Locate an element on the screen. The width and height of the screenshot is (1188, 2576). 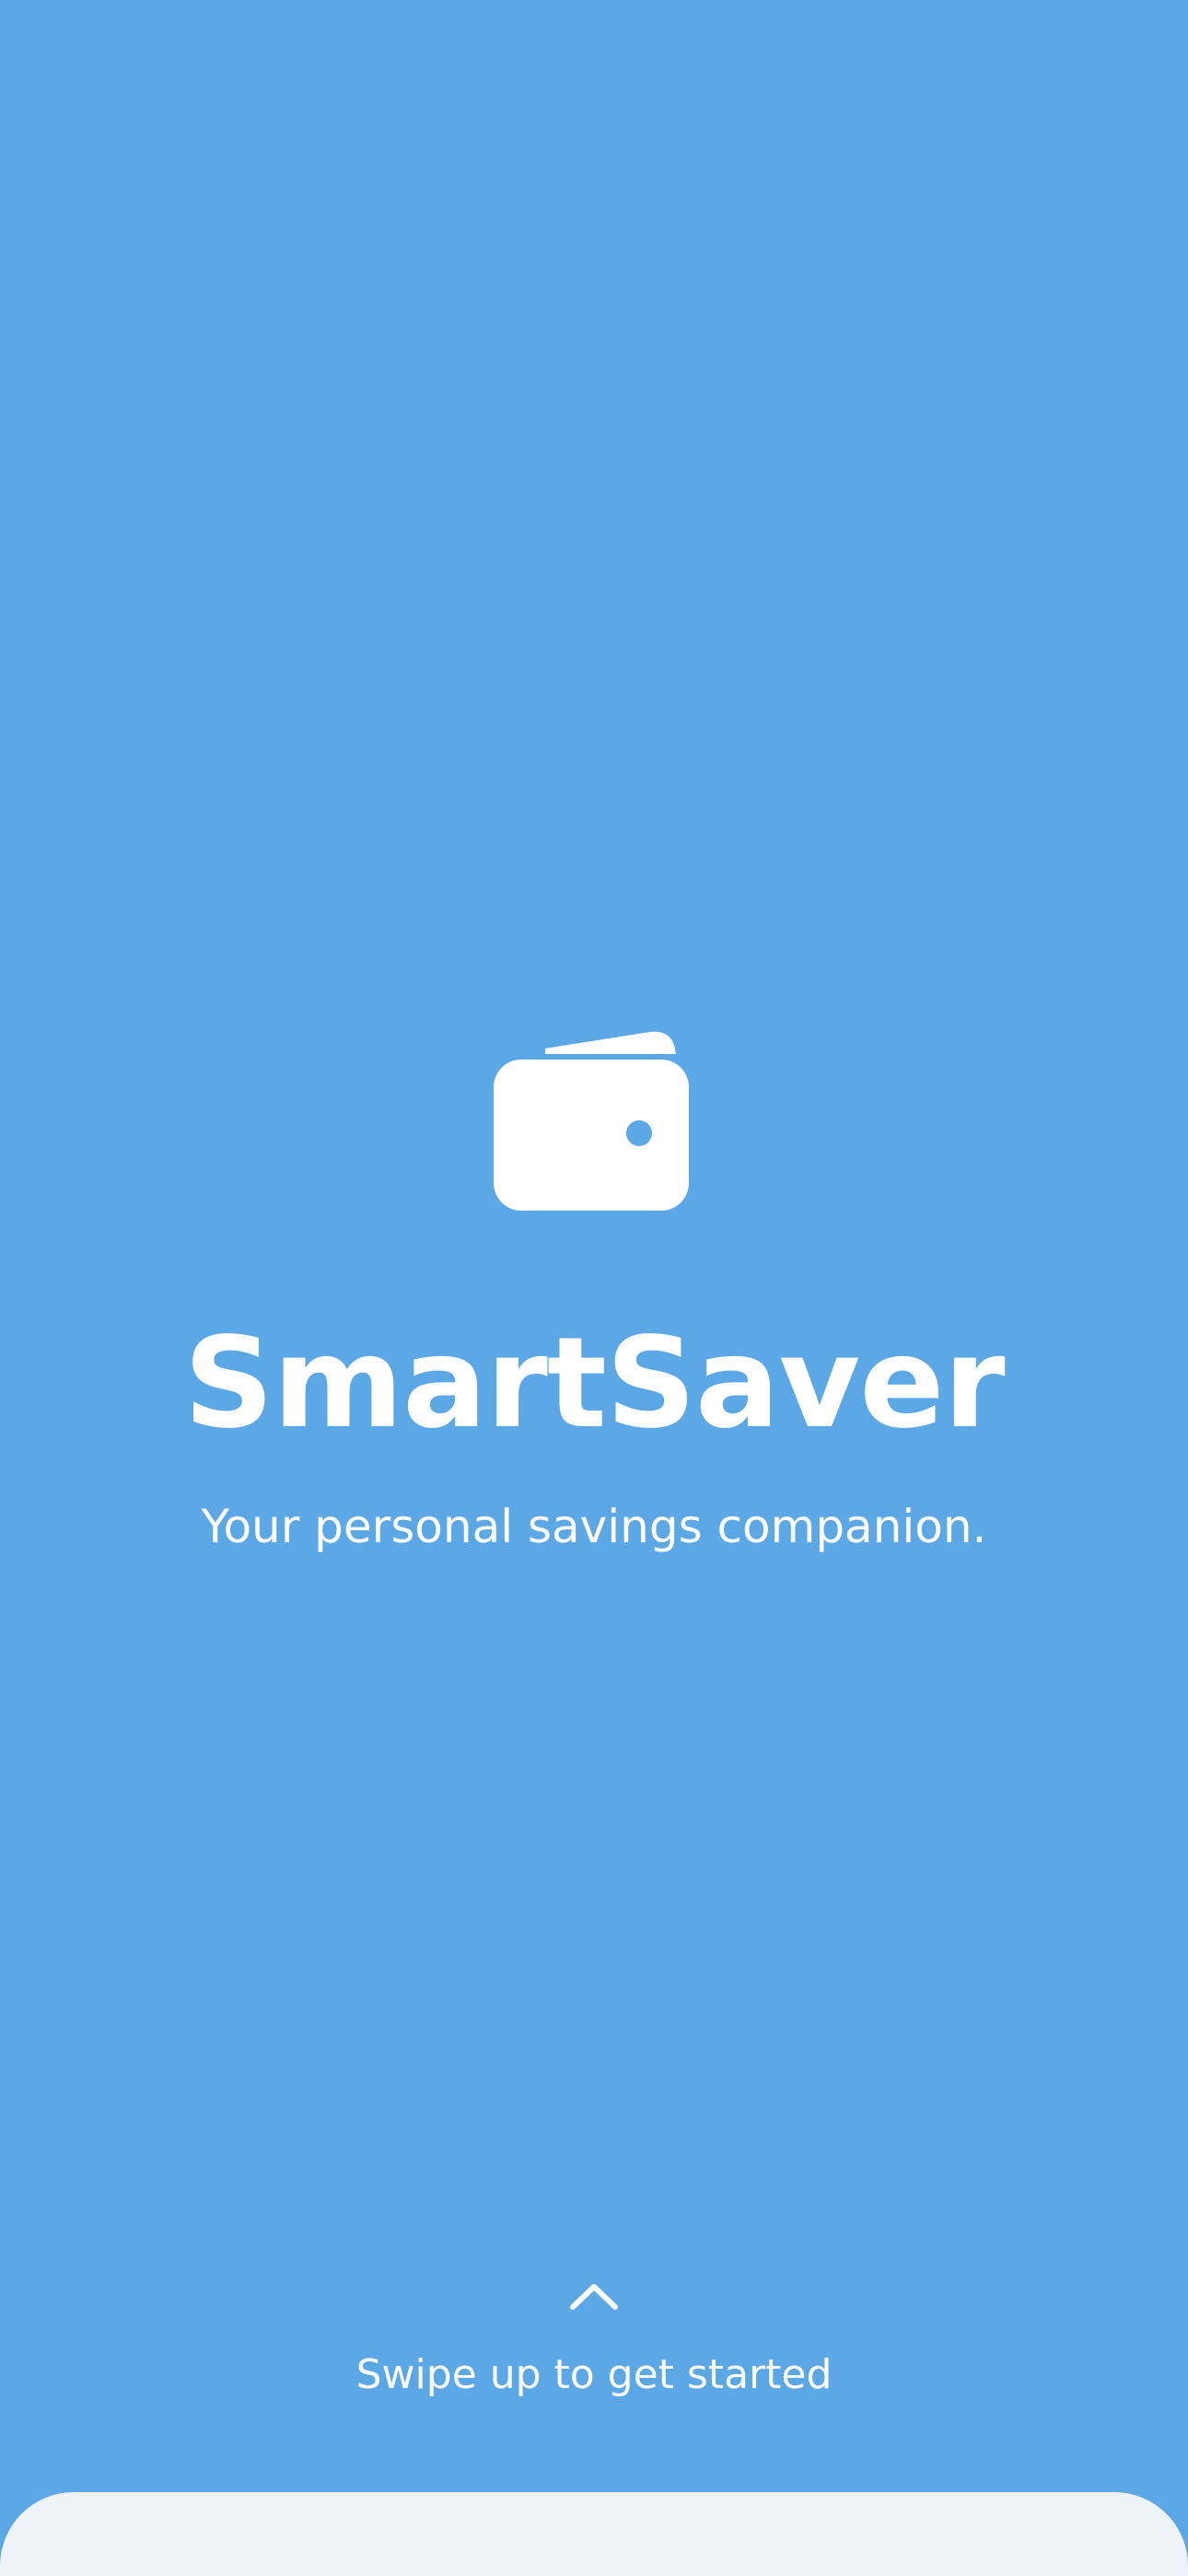
swipe-up-prompt: Swipe up to get started is located at coordinates (594, 2338).